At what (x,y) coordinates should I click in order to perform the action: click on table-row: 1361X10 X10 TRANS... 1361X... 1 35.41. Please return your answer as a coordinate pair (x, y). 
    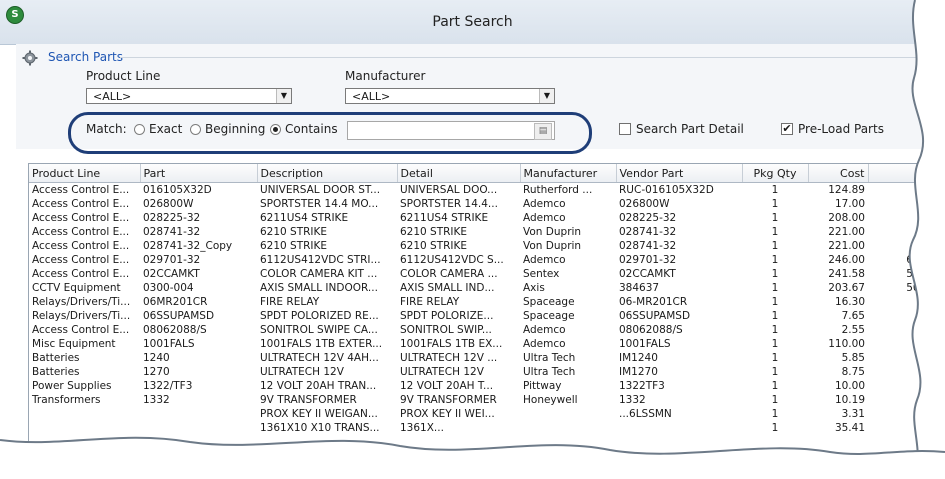
    Looking at the image, I should click on (487, 428).